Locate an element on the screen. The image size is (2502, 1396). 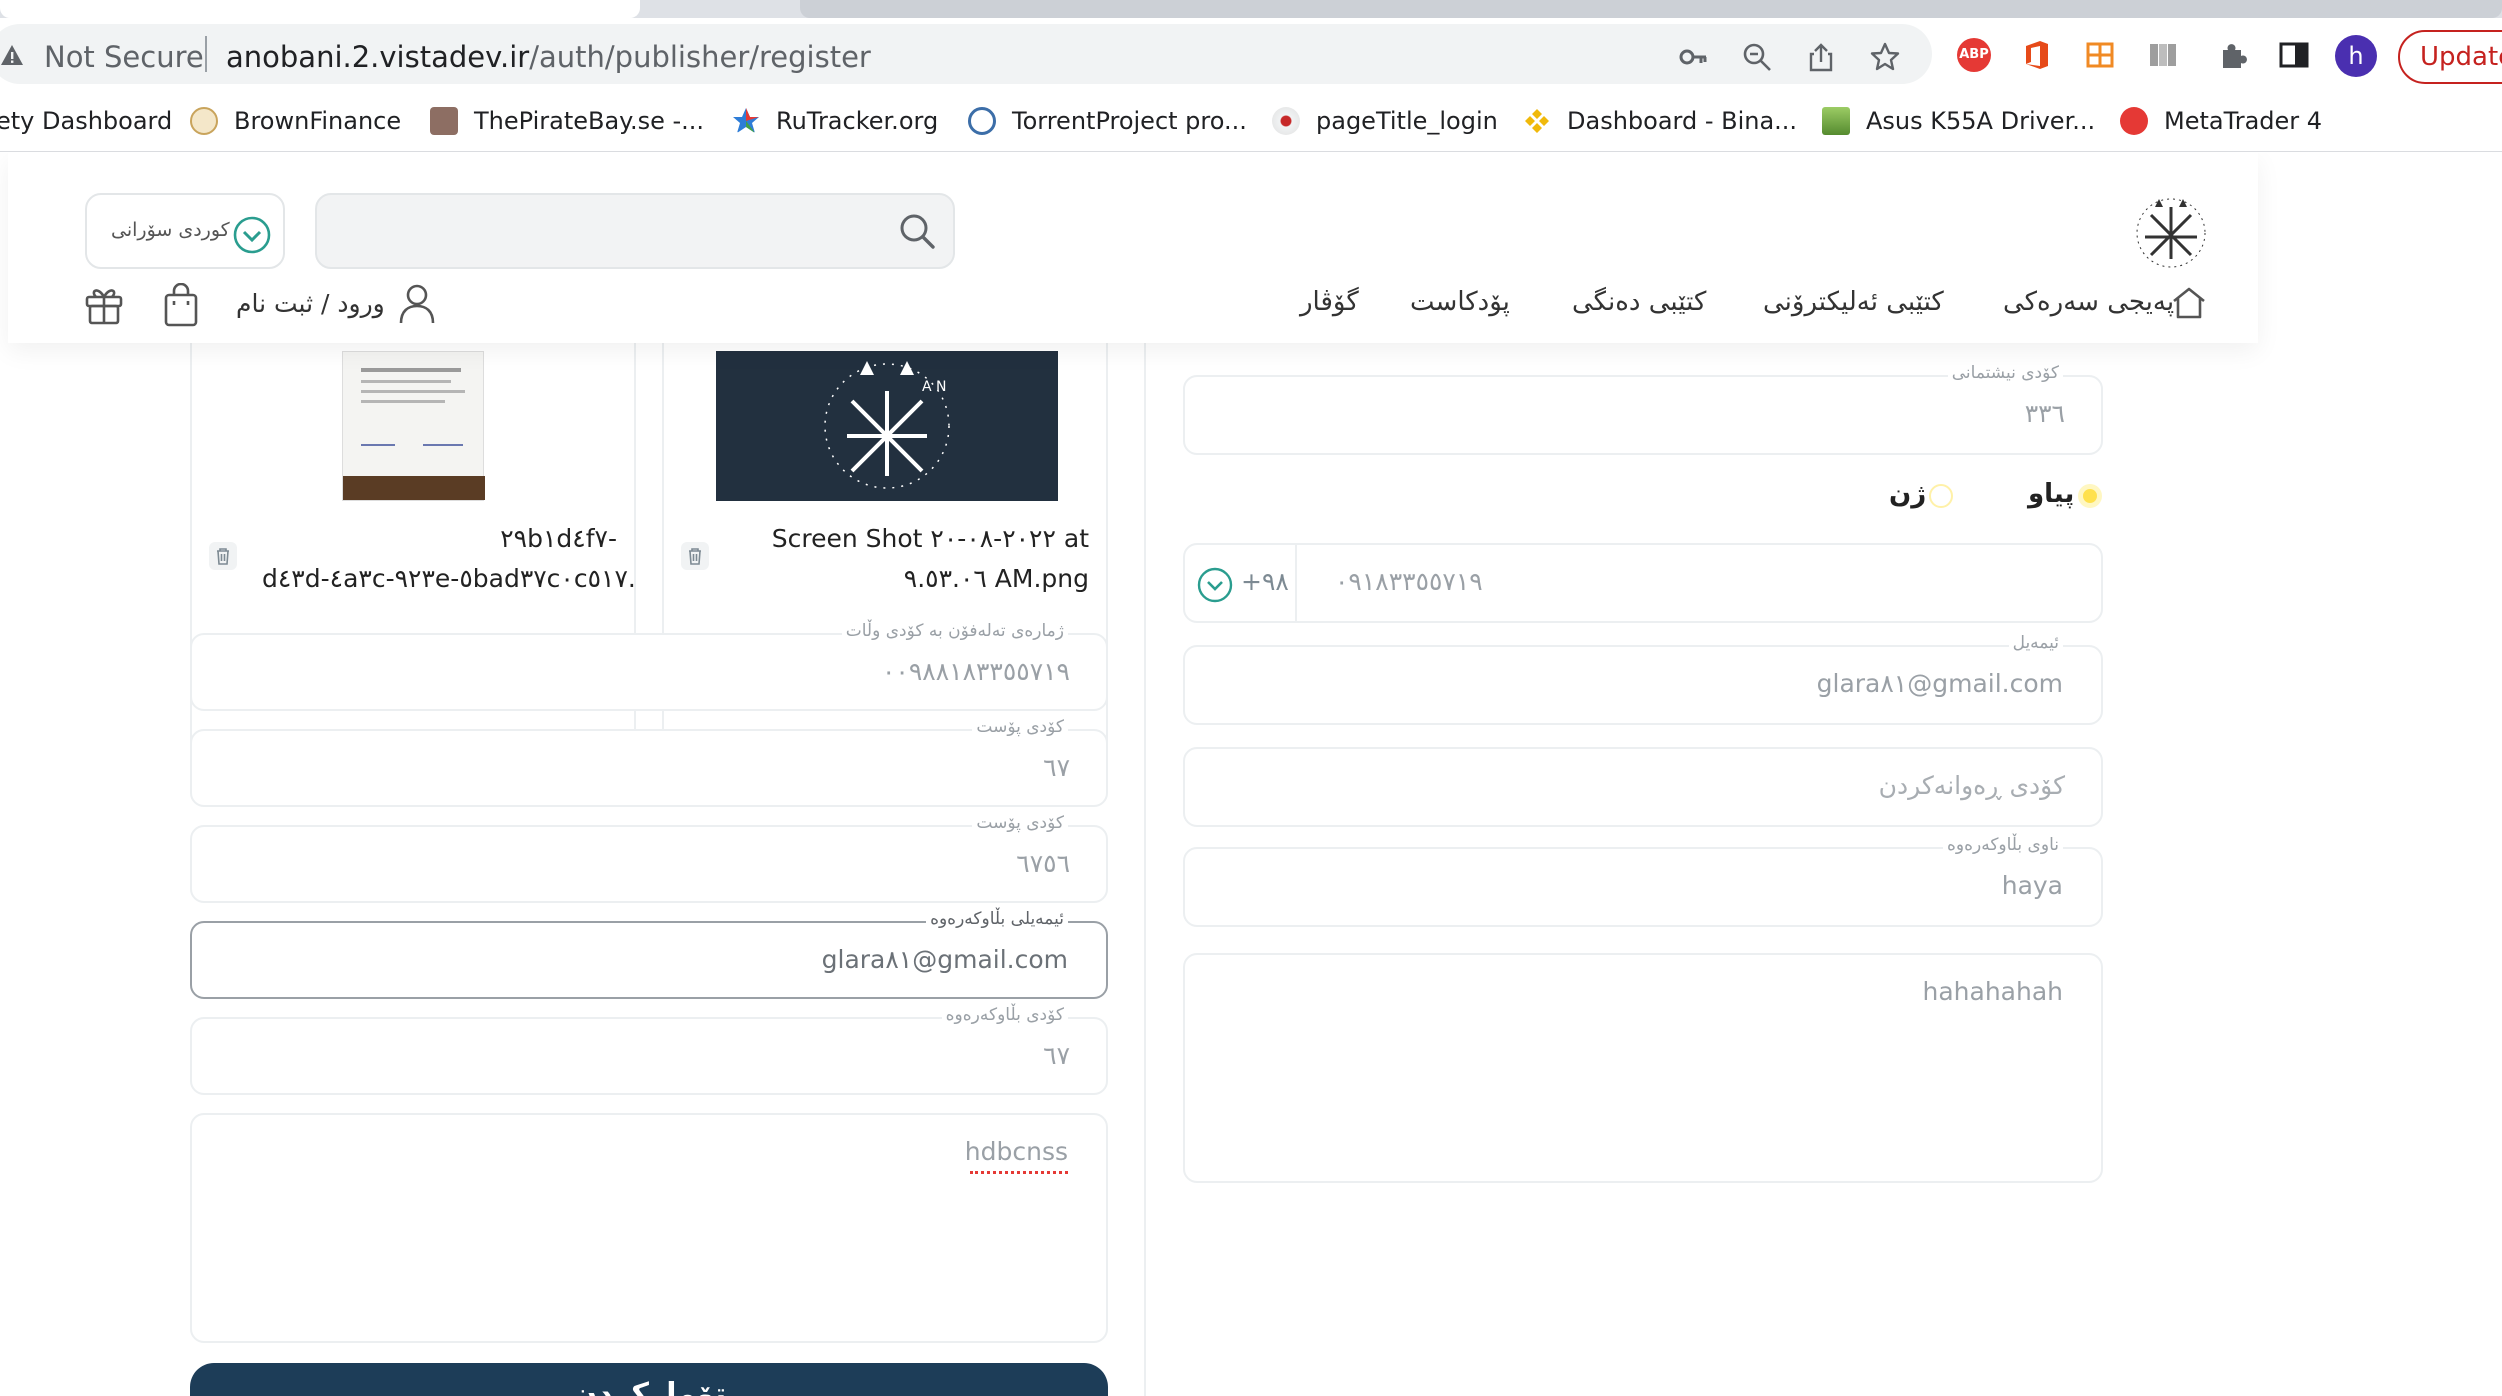
star-icon is located at coordinates (746, 120).